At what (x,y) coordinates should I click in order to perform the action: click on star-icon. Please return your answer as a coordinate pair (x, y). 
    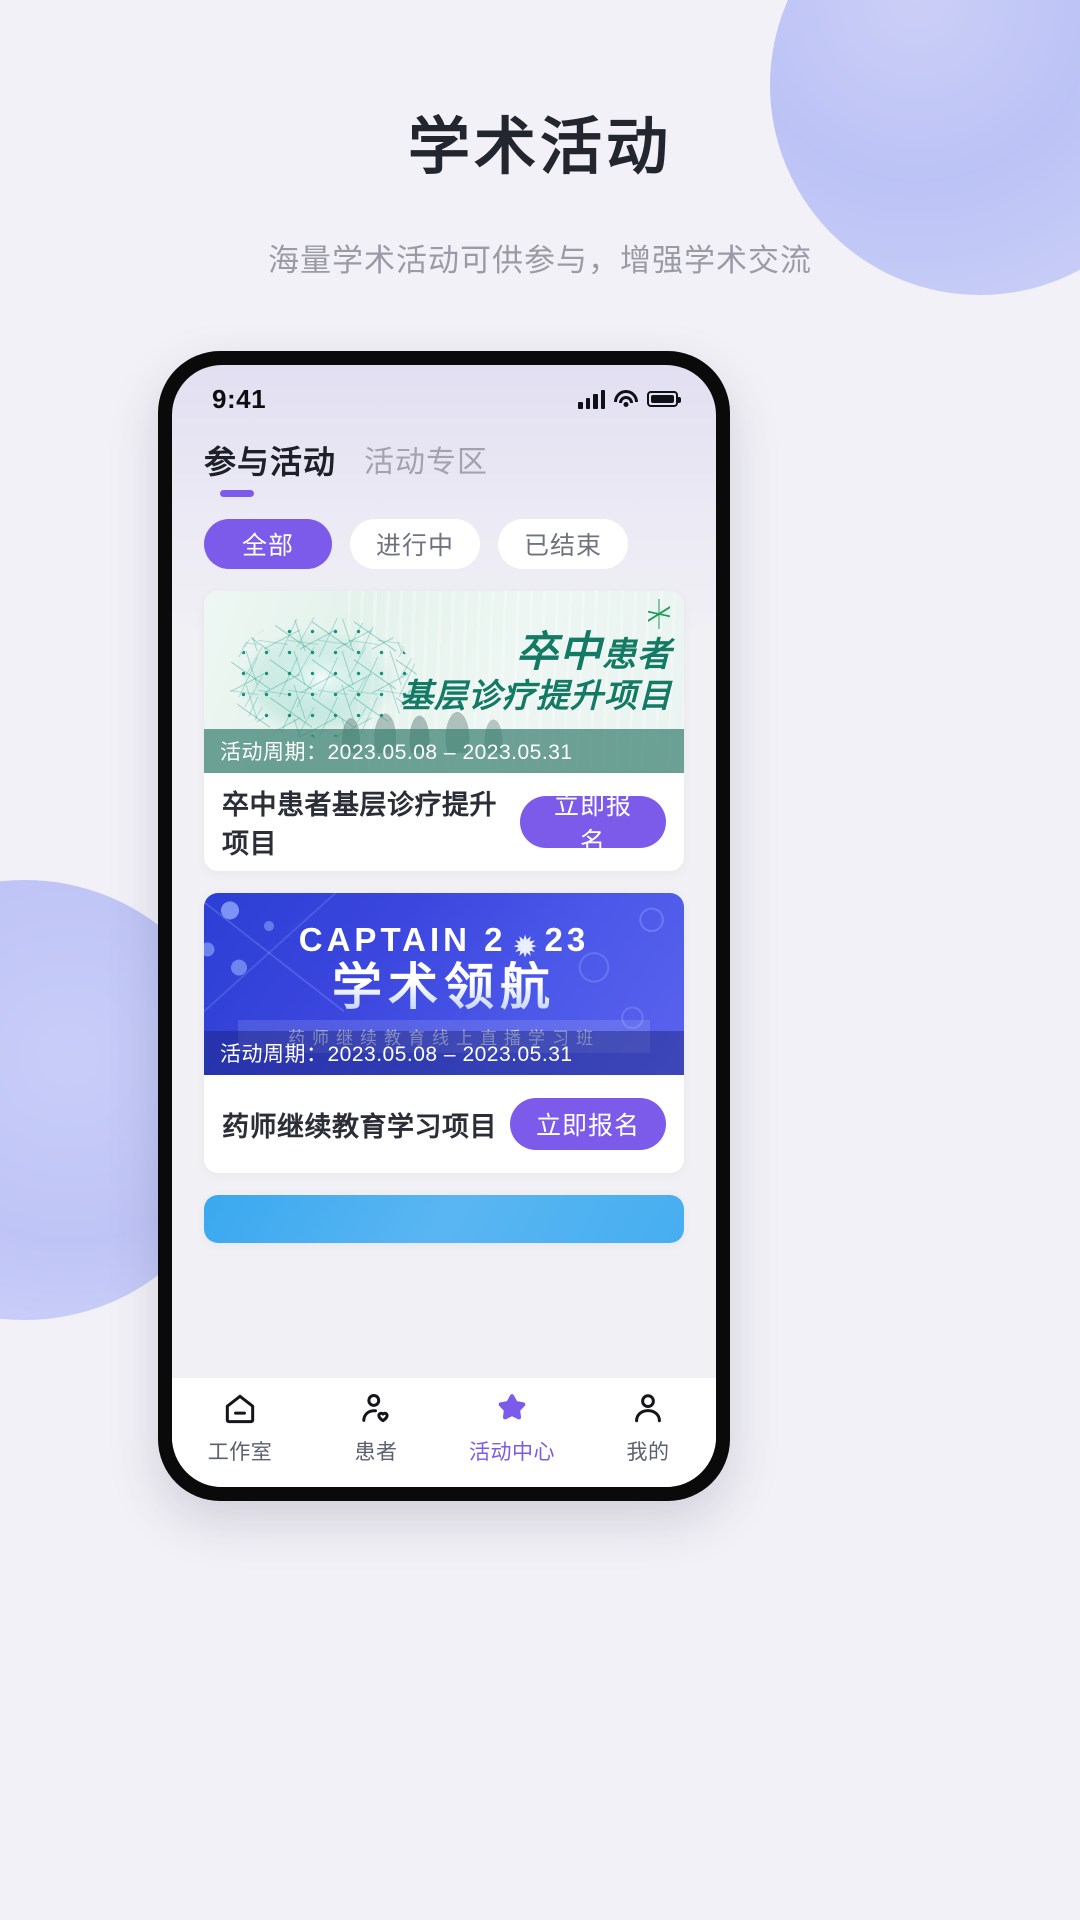
    Looking at the image, I should click on (512, 1409).